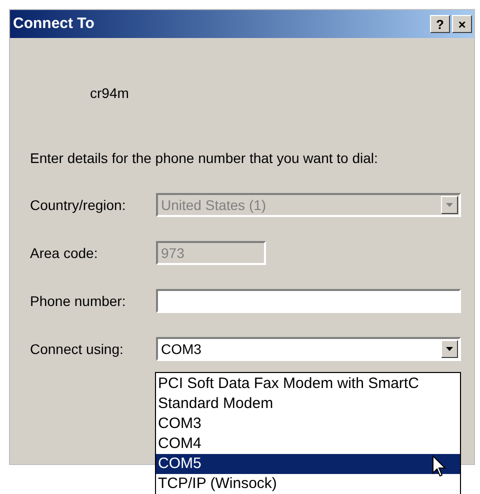  Describe the element at coordinates (308, 424) in the screenshot. I see `list-item: COM3` at that location.